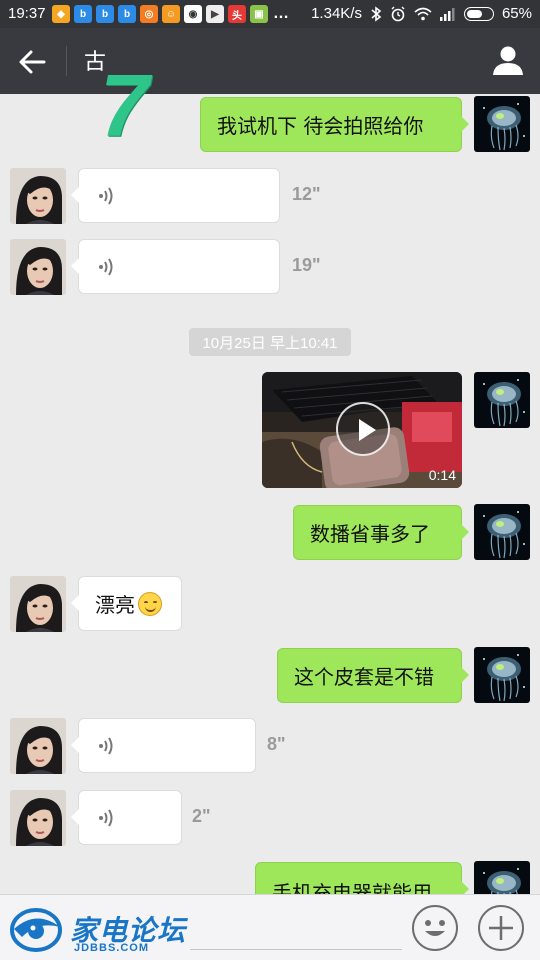 The image size is (540, 960). I want to click on play-button, so click(363, 429).